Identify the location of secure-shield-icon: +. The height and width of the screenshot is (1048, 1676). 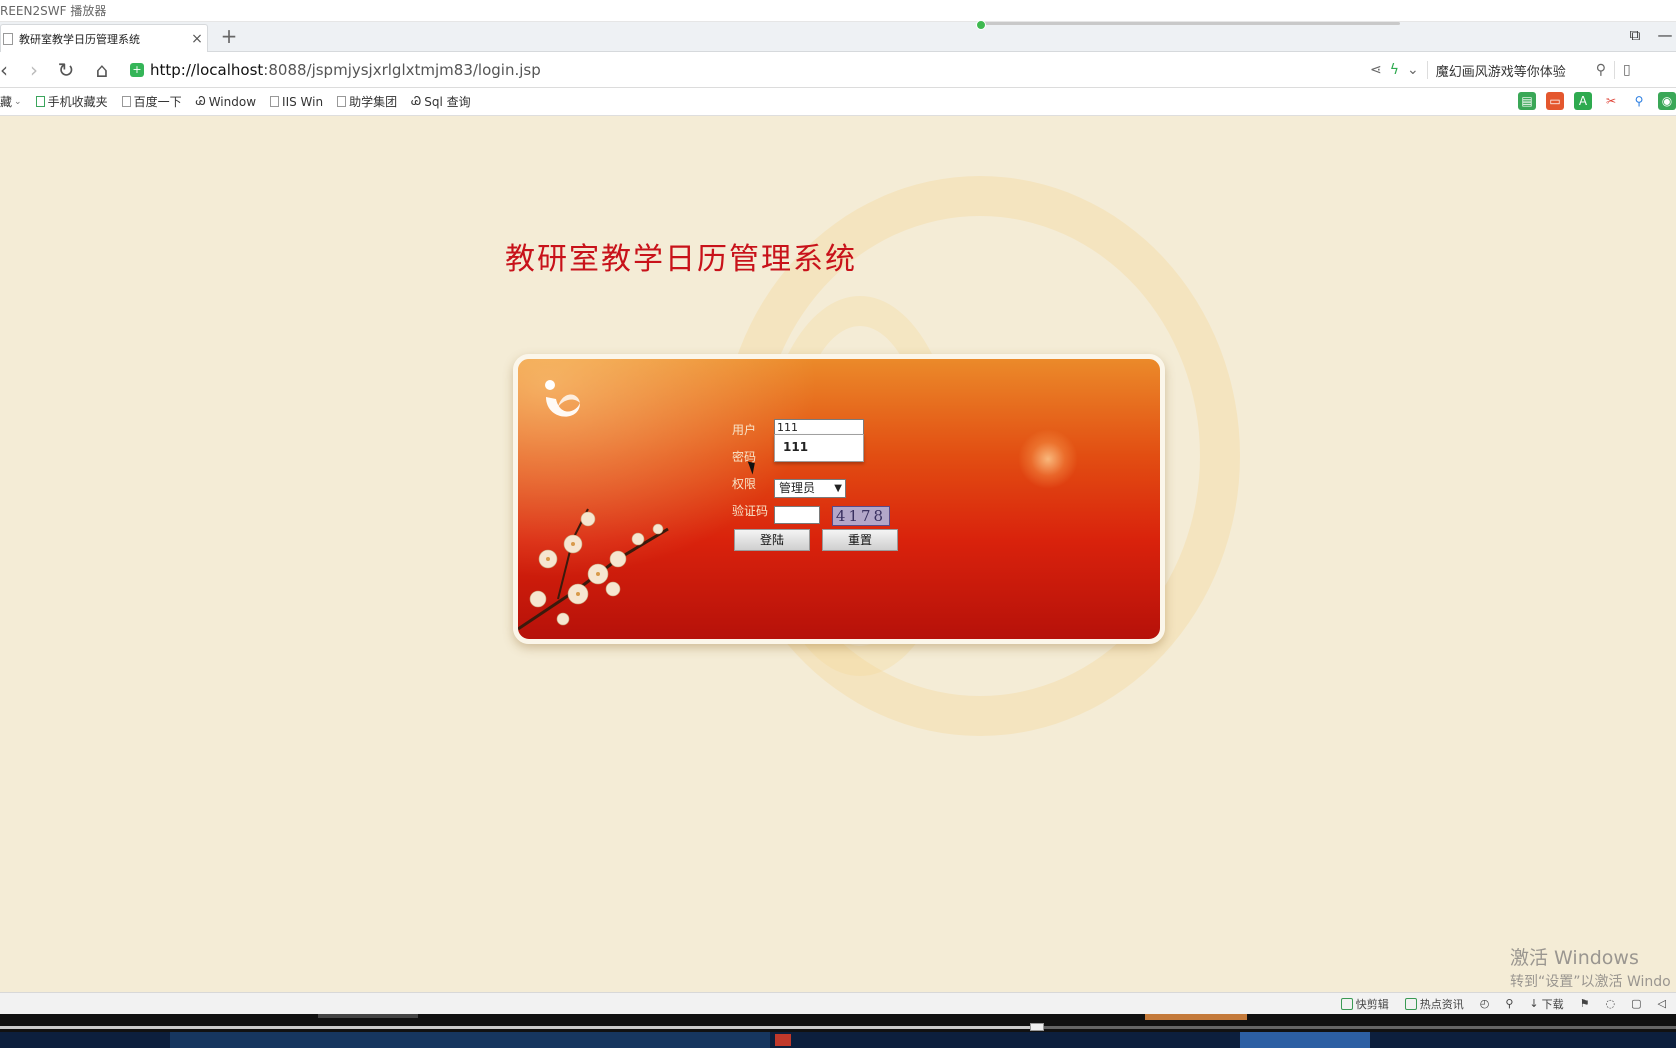
(137, 70).